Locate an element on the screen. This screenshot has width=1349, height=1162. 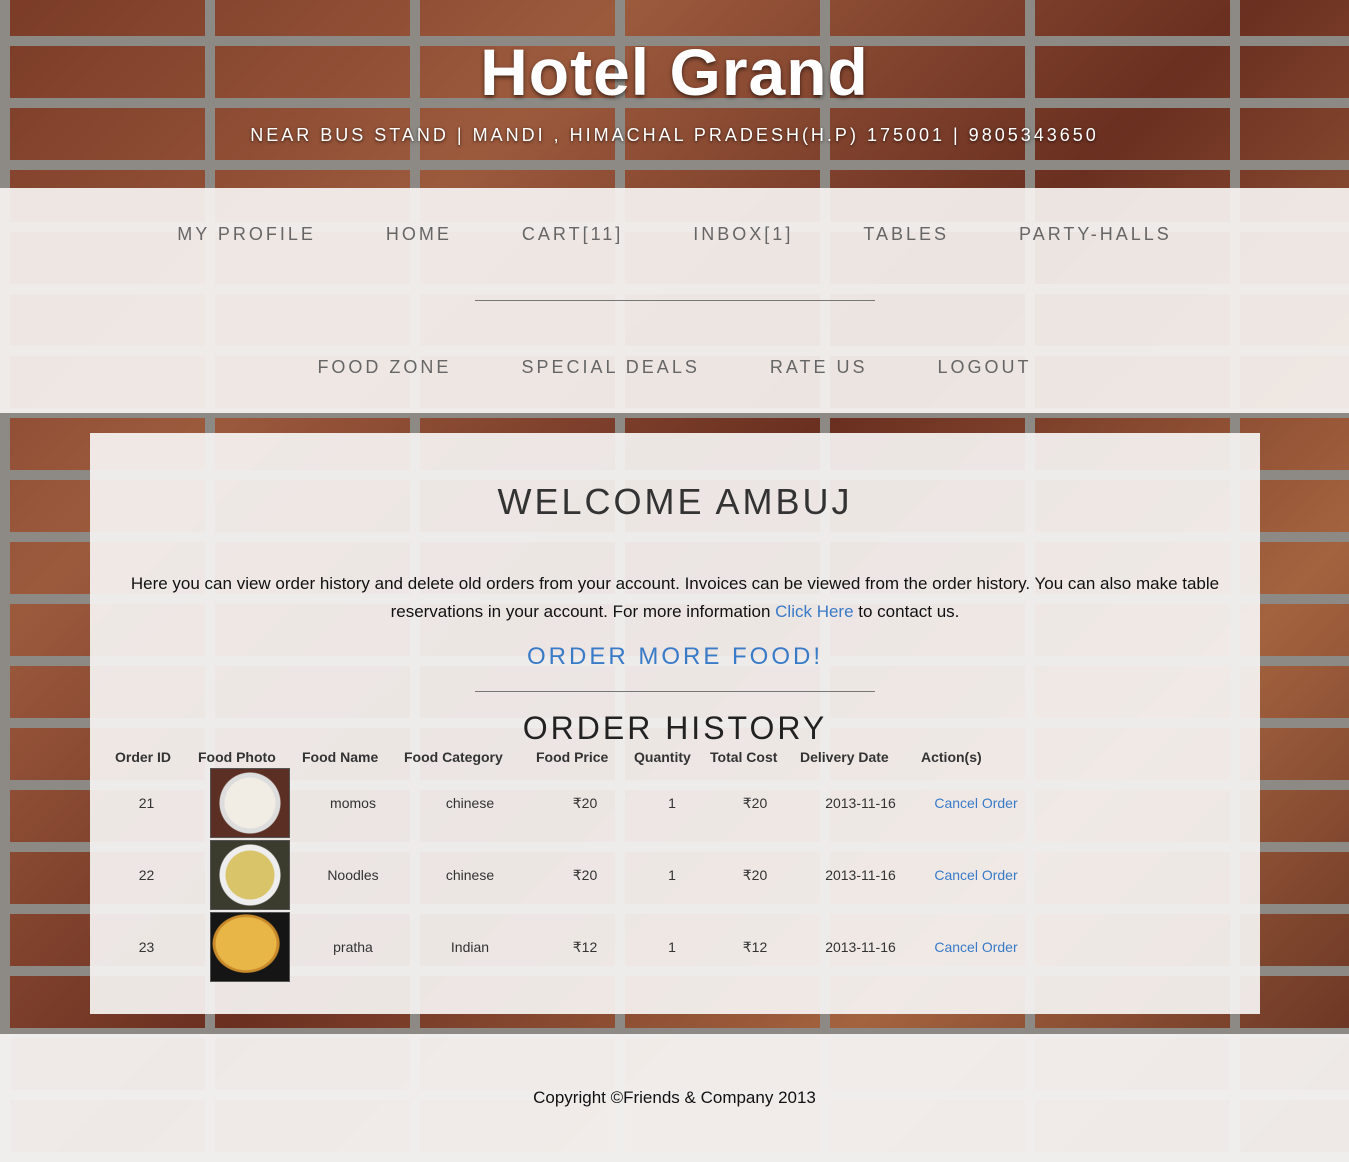
food-name-cell: pratha is located at coordinates (353, 947).